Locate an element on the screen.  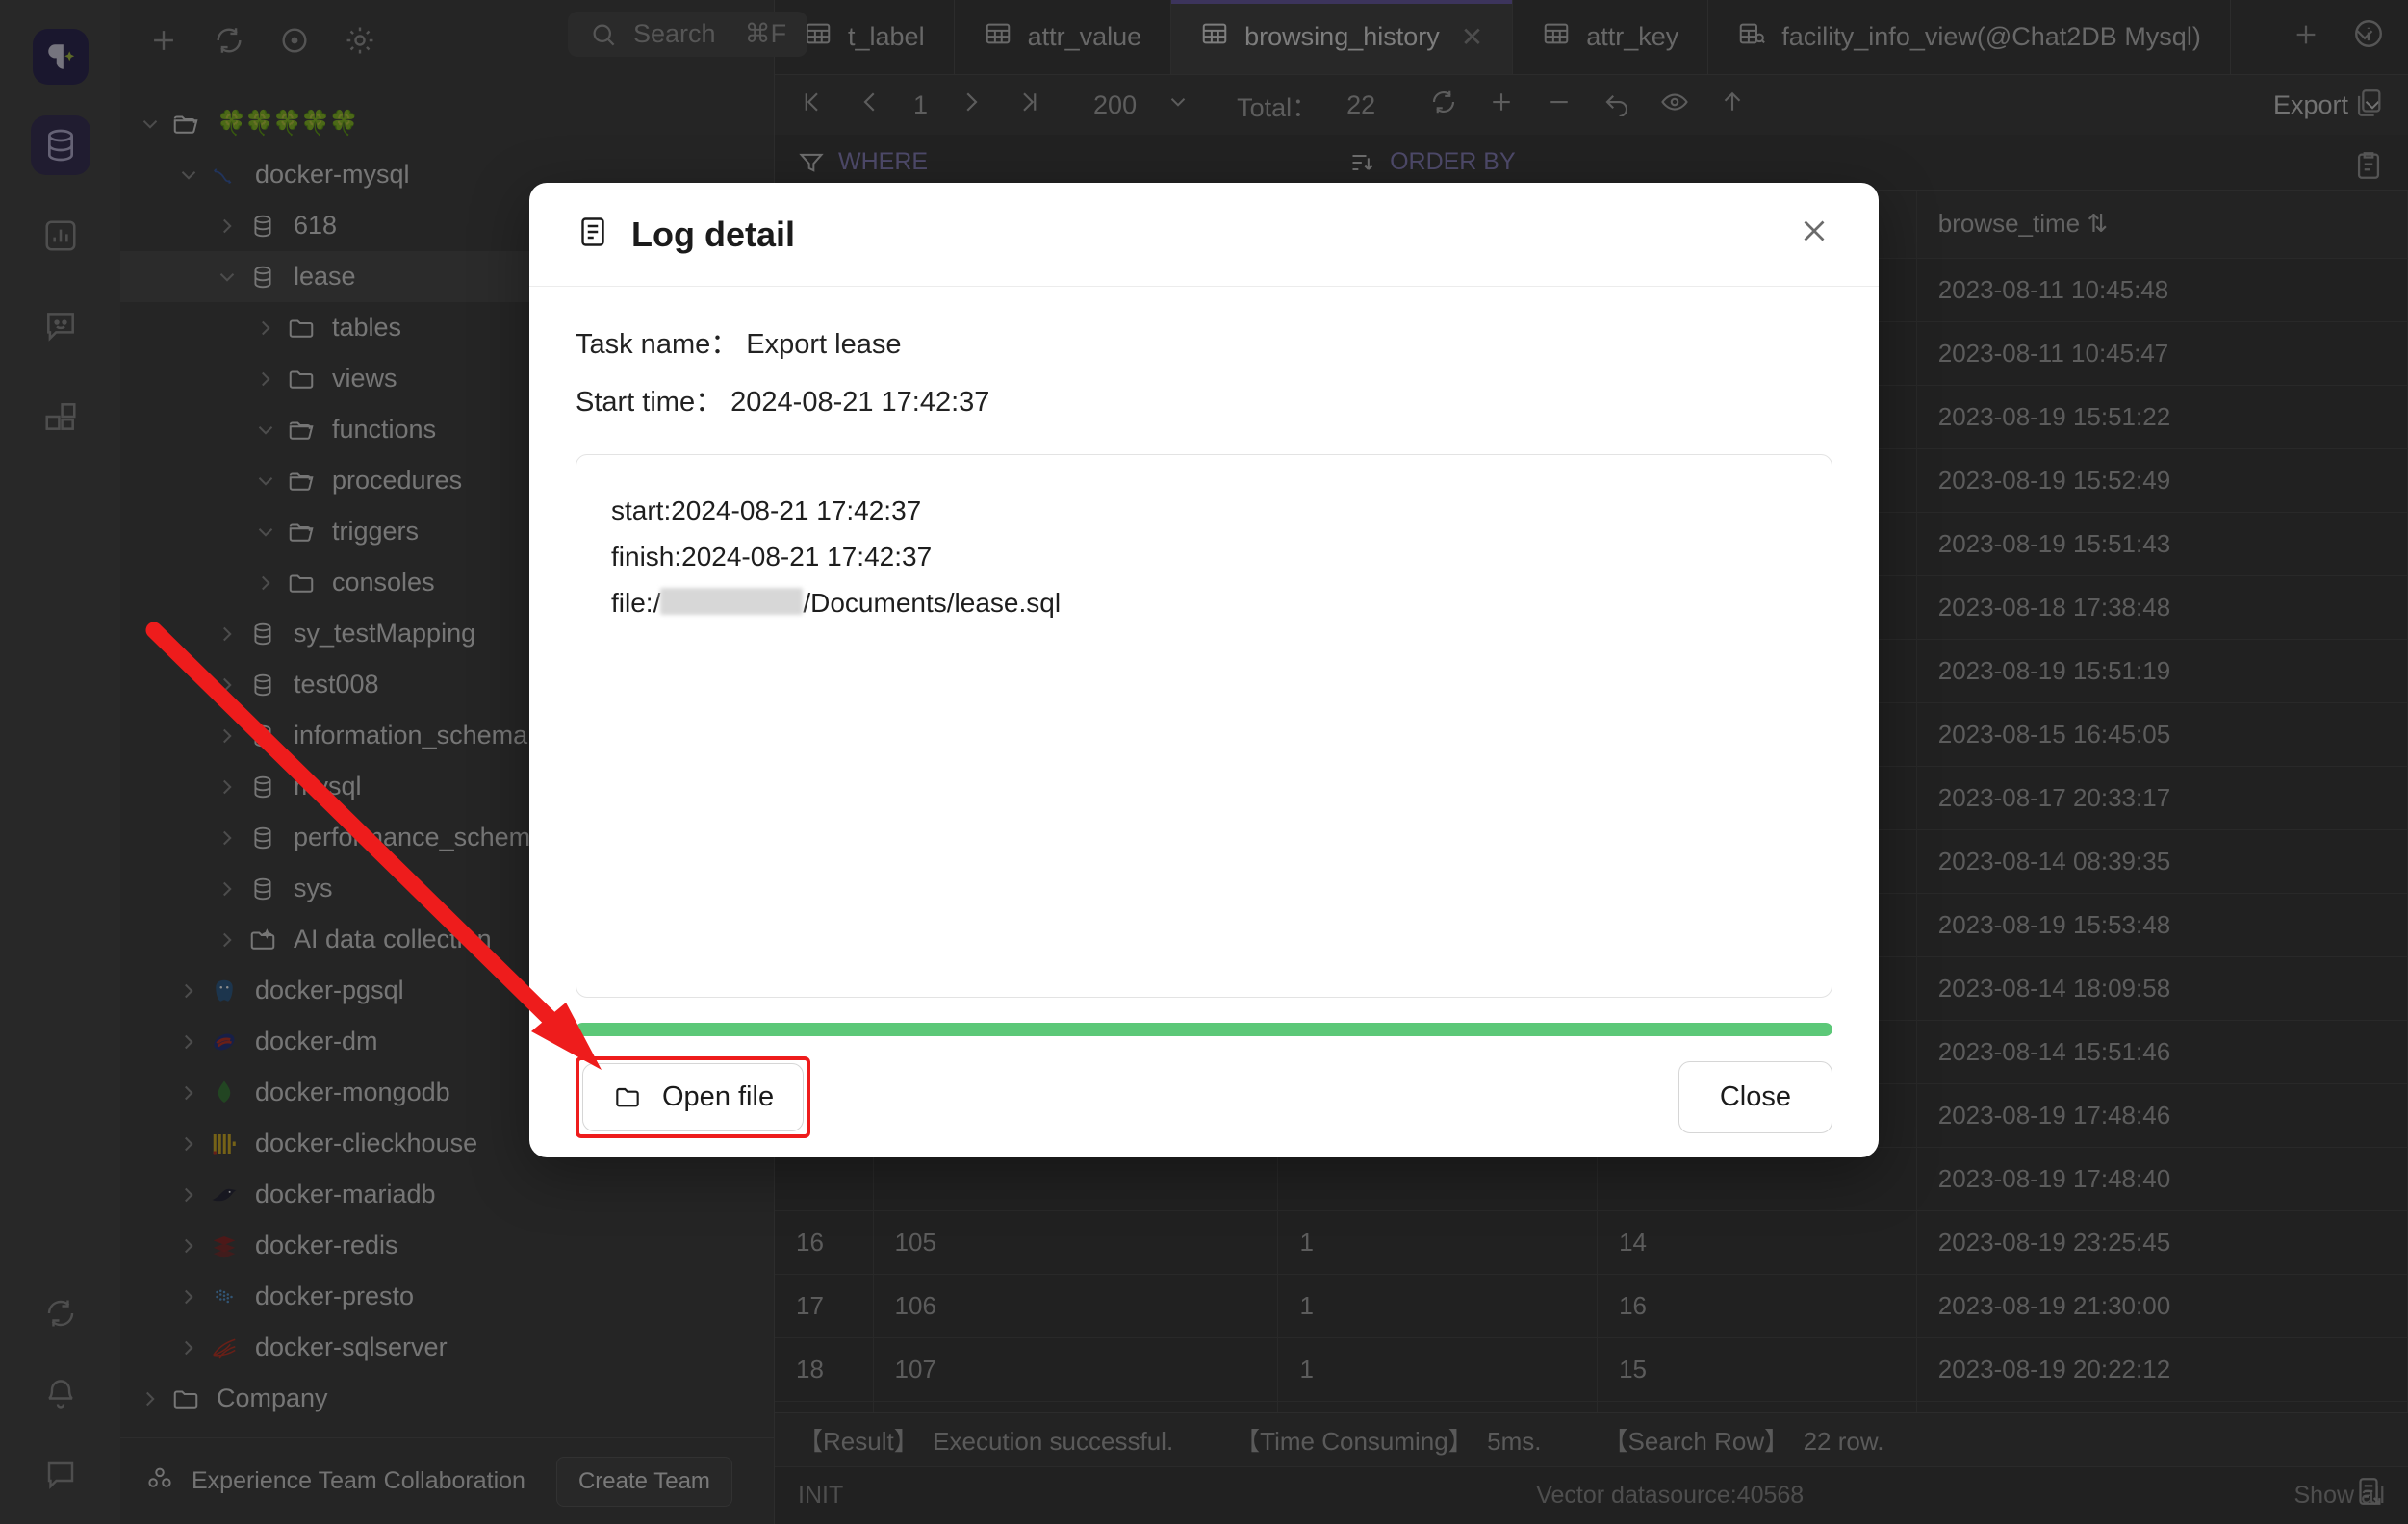
close-icon is located at coordinates (1814, 234).